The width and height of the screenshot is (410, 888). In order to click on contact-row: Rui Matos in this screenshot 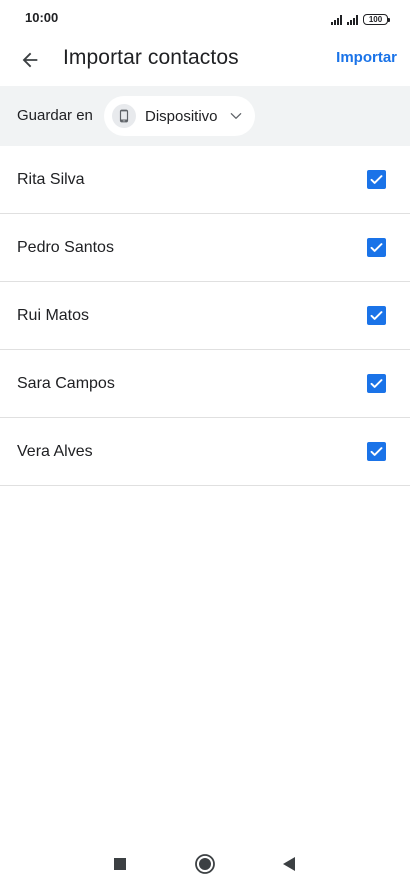, I will do `click(205, 316)`.